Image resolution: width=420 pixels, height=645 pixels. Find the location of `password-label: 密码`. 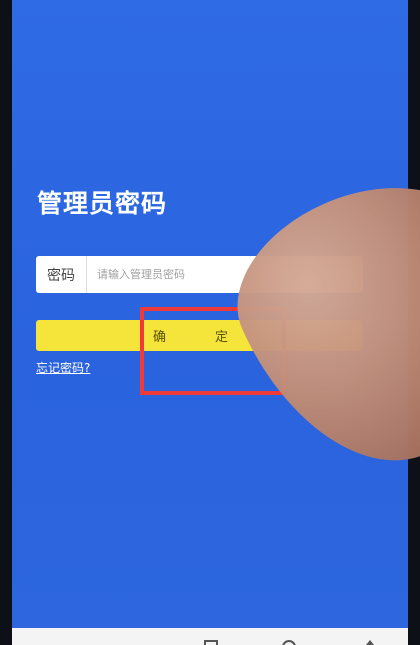

password-label: 密码 is located at coordinates (61, 274).